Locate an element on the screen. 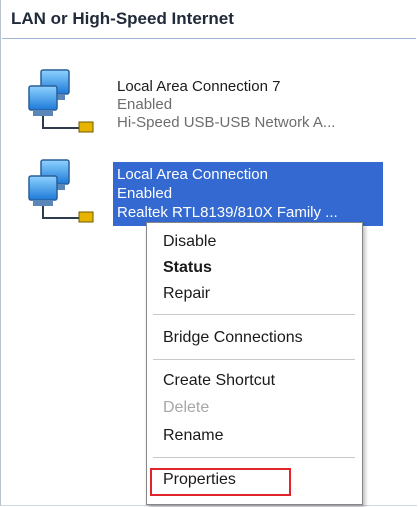 This screenshot has height=507, width=418. group-header: LAN or High-Speed Internet is located at coordinates (209, 19).